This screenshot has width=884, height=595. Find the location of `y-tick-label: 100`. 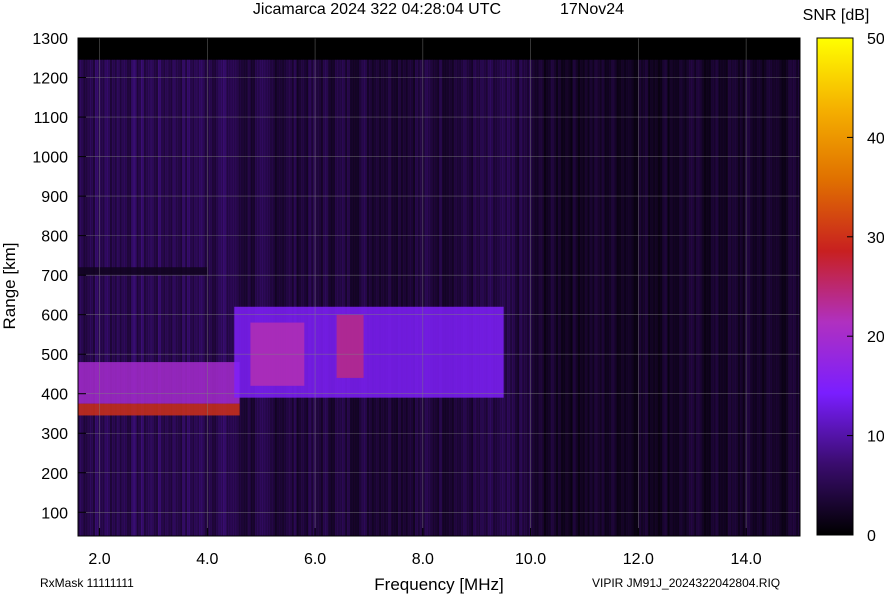

y-tick-label: 100 is located at coordinates (54, 513).